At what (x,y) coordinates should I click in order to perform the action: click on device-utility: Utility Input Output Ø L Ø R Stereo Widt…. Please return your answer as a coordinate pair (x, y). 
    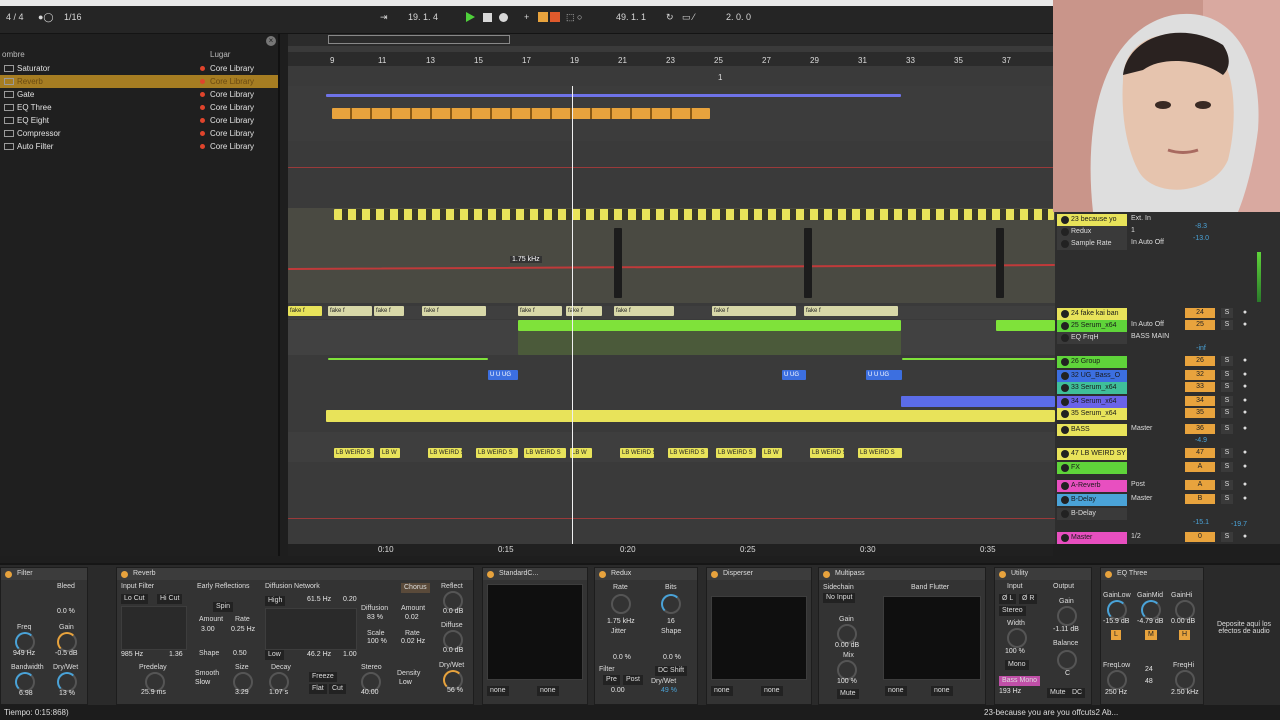
    Looking at the image, I should click on (1043, 636).